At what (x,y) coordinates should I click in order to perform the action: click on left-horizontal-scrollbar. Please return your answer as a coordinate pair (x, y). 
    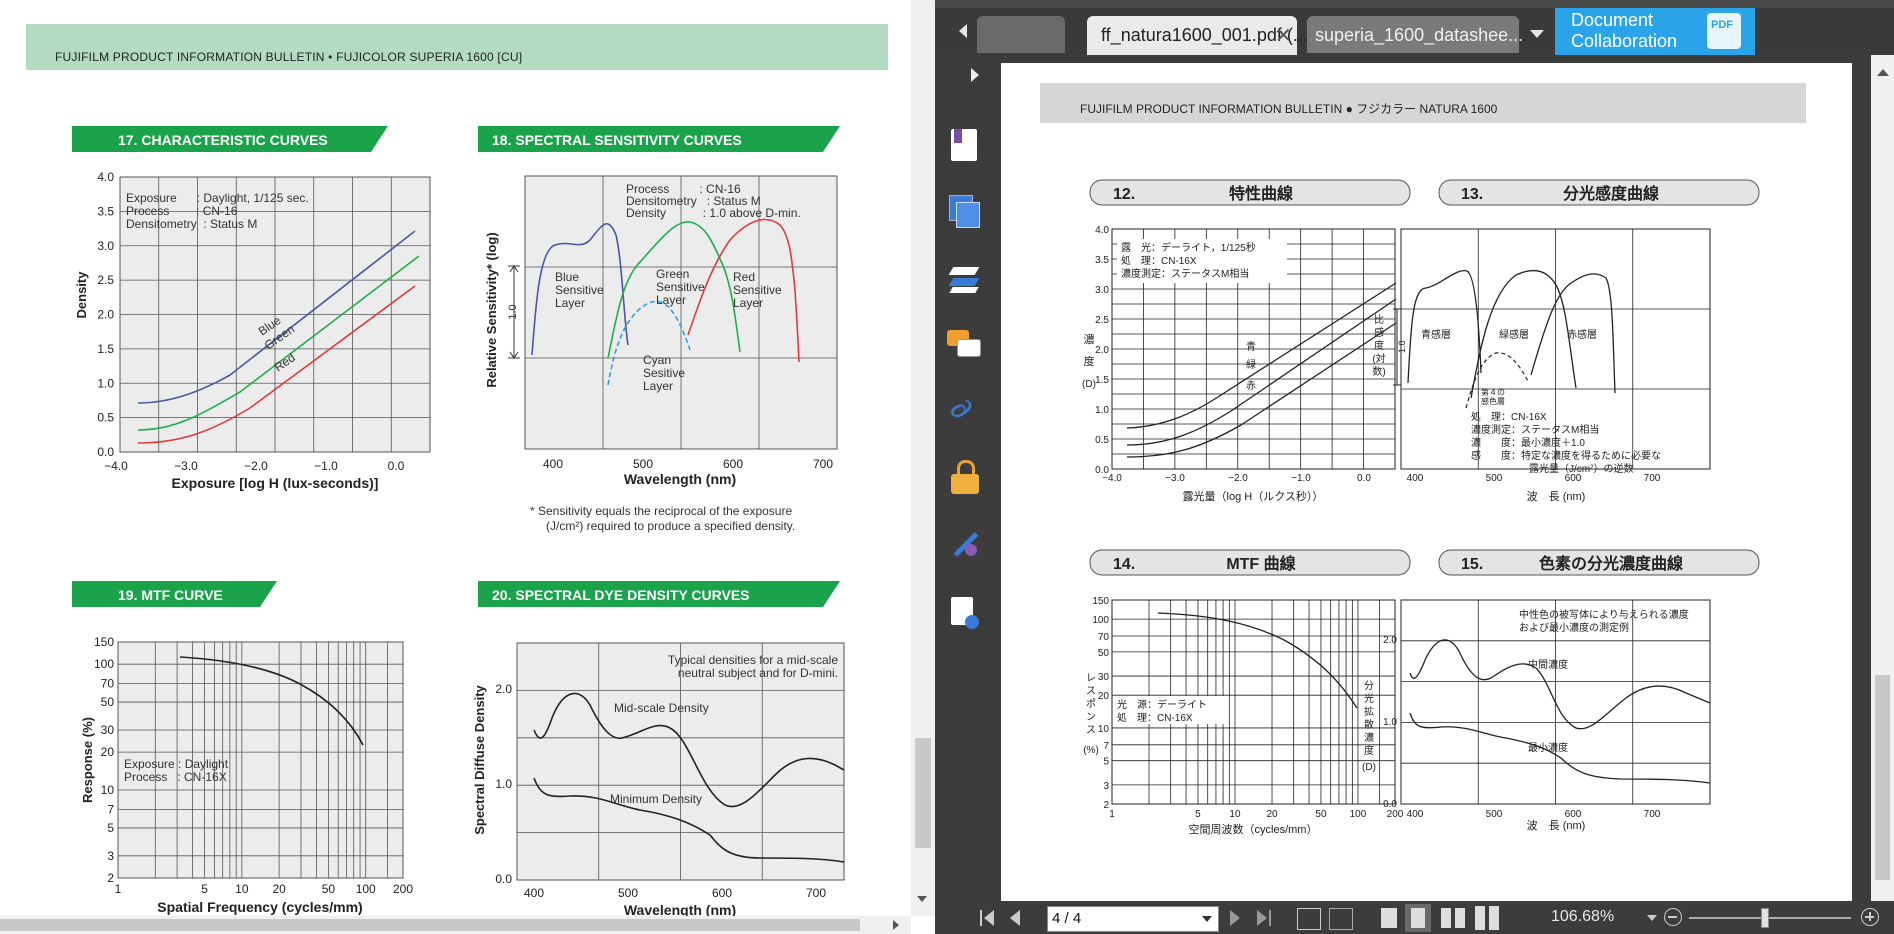
    Looking at the image, I should click on (455, 925).